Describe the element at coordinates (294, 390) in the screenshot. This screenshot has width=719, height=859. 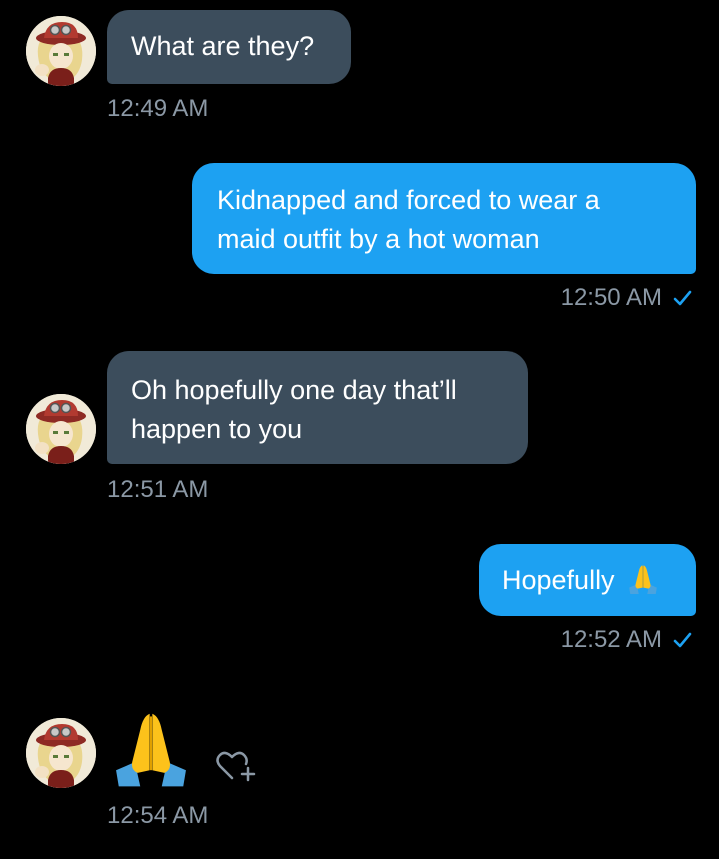
I see `message-text-line: Oh hopefully one day that’ll` at that location.